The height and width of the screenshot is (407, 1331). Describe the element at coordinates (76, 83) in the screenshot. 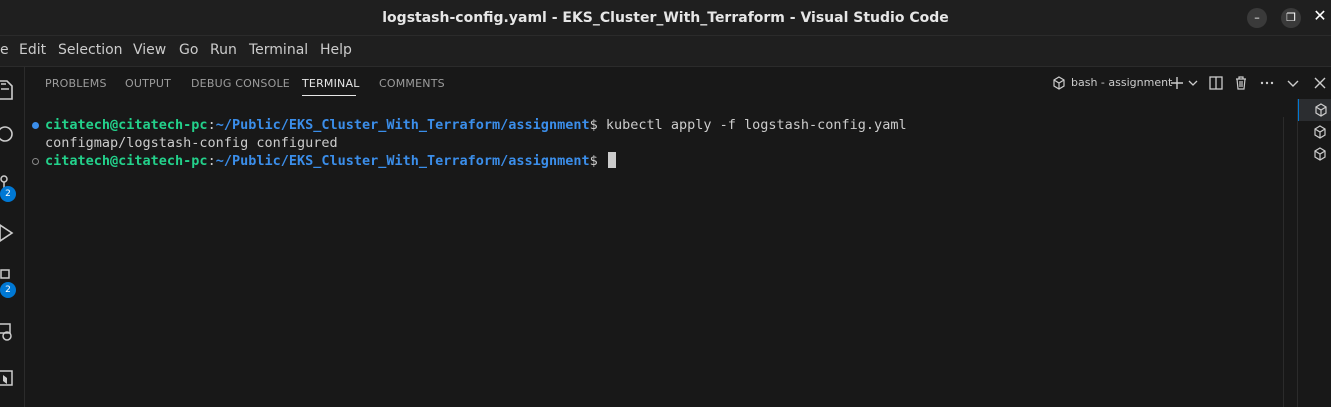

I see `tab-problems: PROBLEMS` at that location.